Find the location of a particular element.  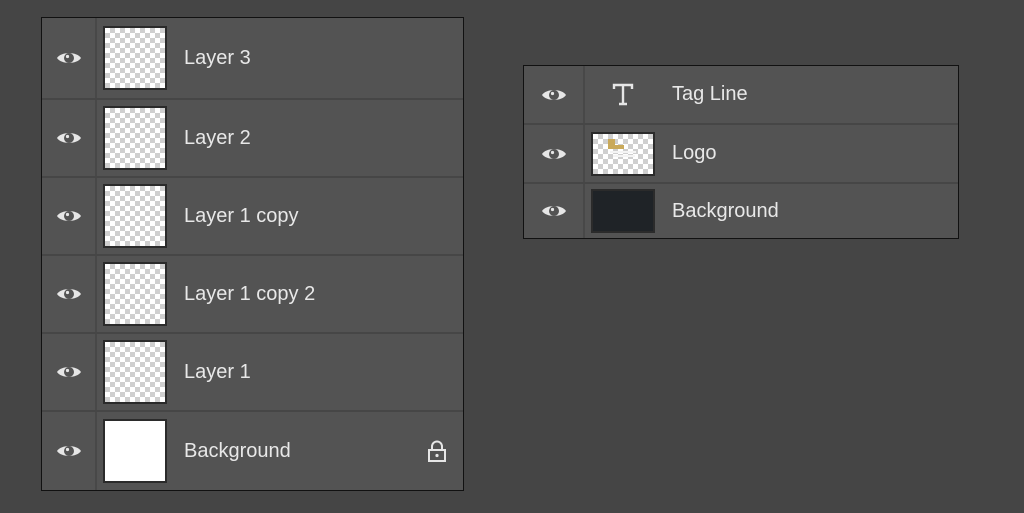

type-layer-icon is located at coordinates (623, 94).